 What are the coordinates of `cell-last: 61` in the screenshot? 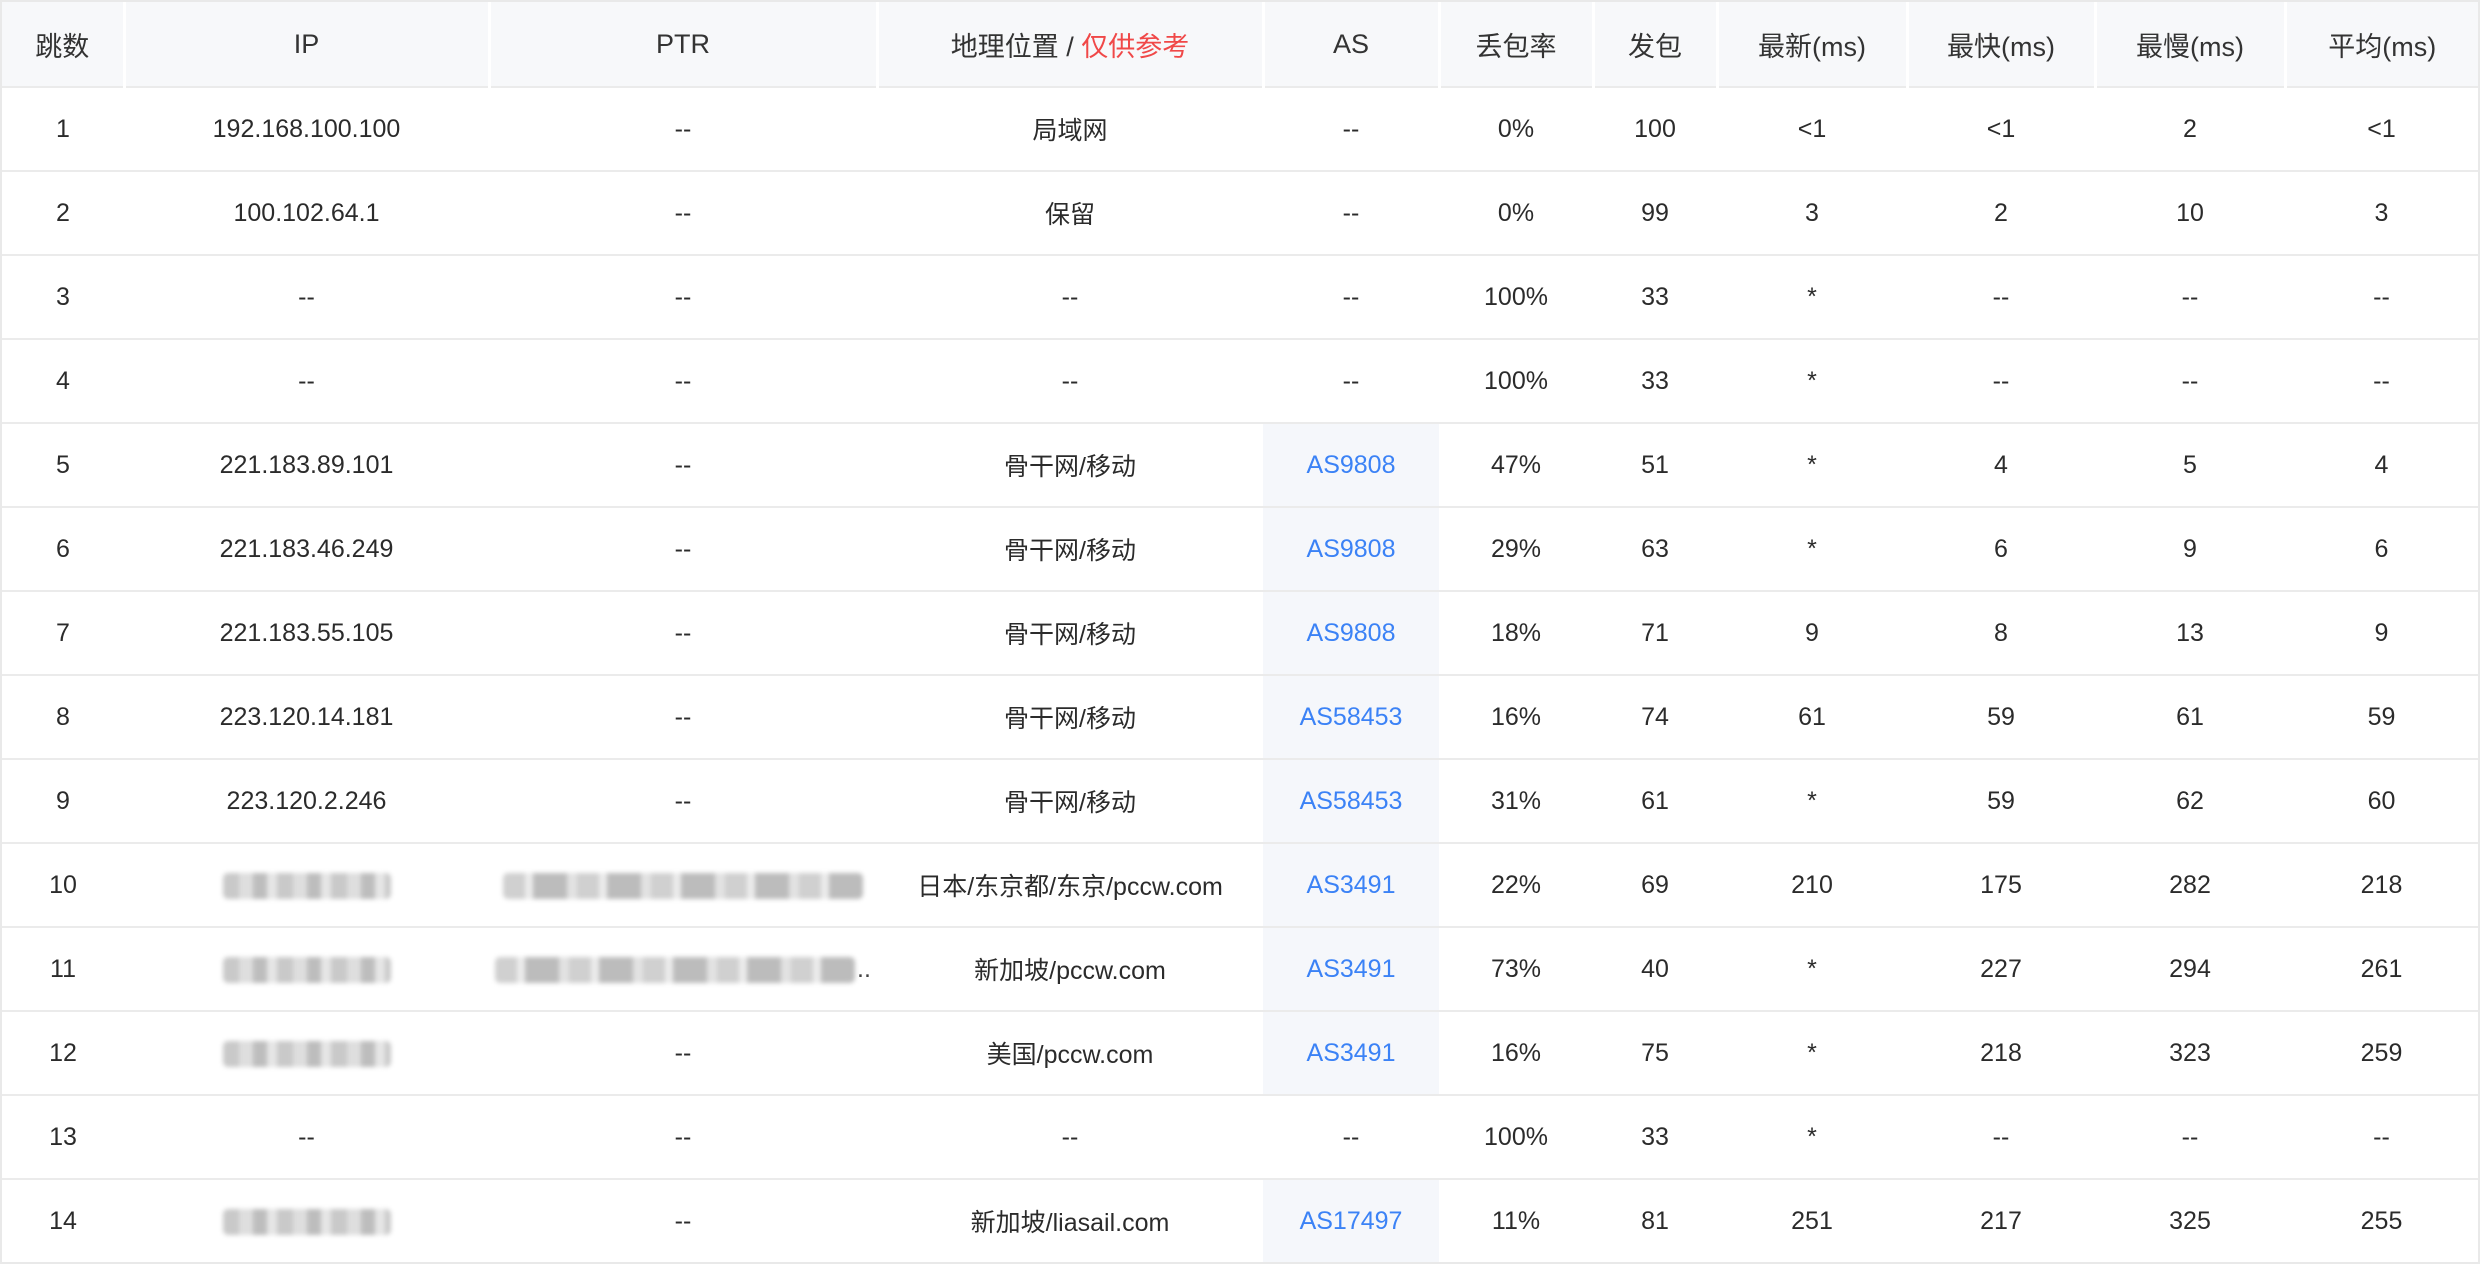 It's located at (1812, 717).